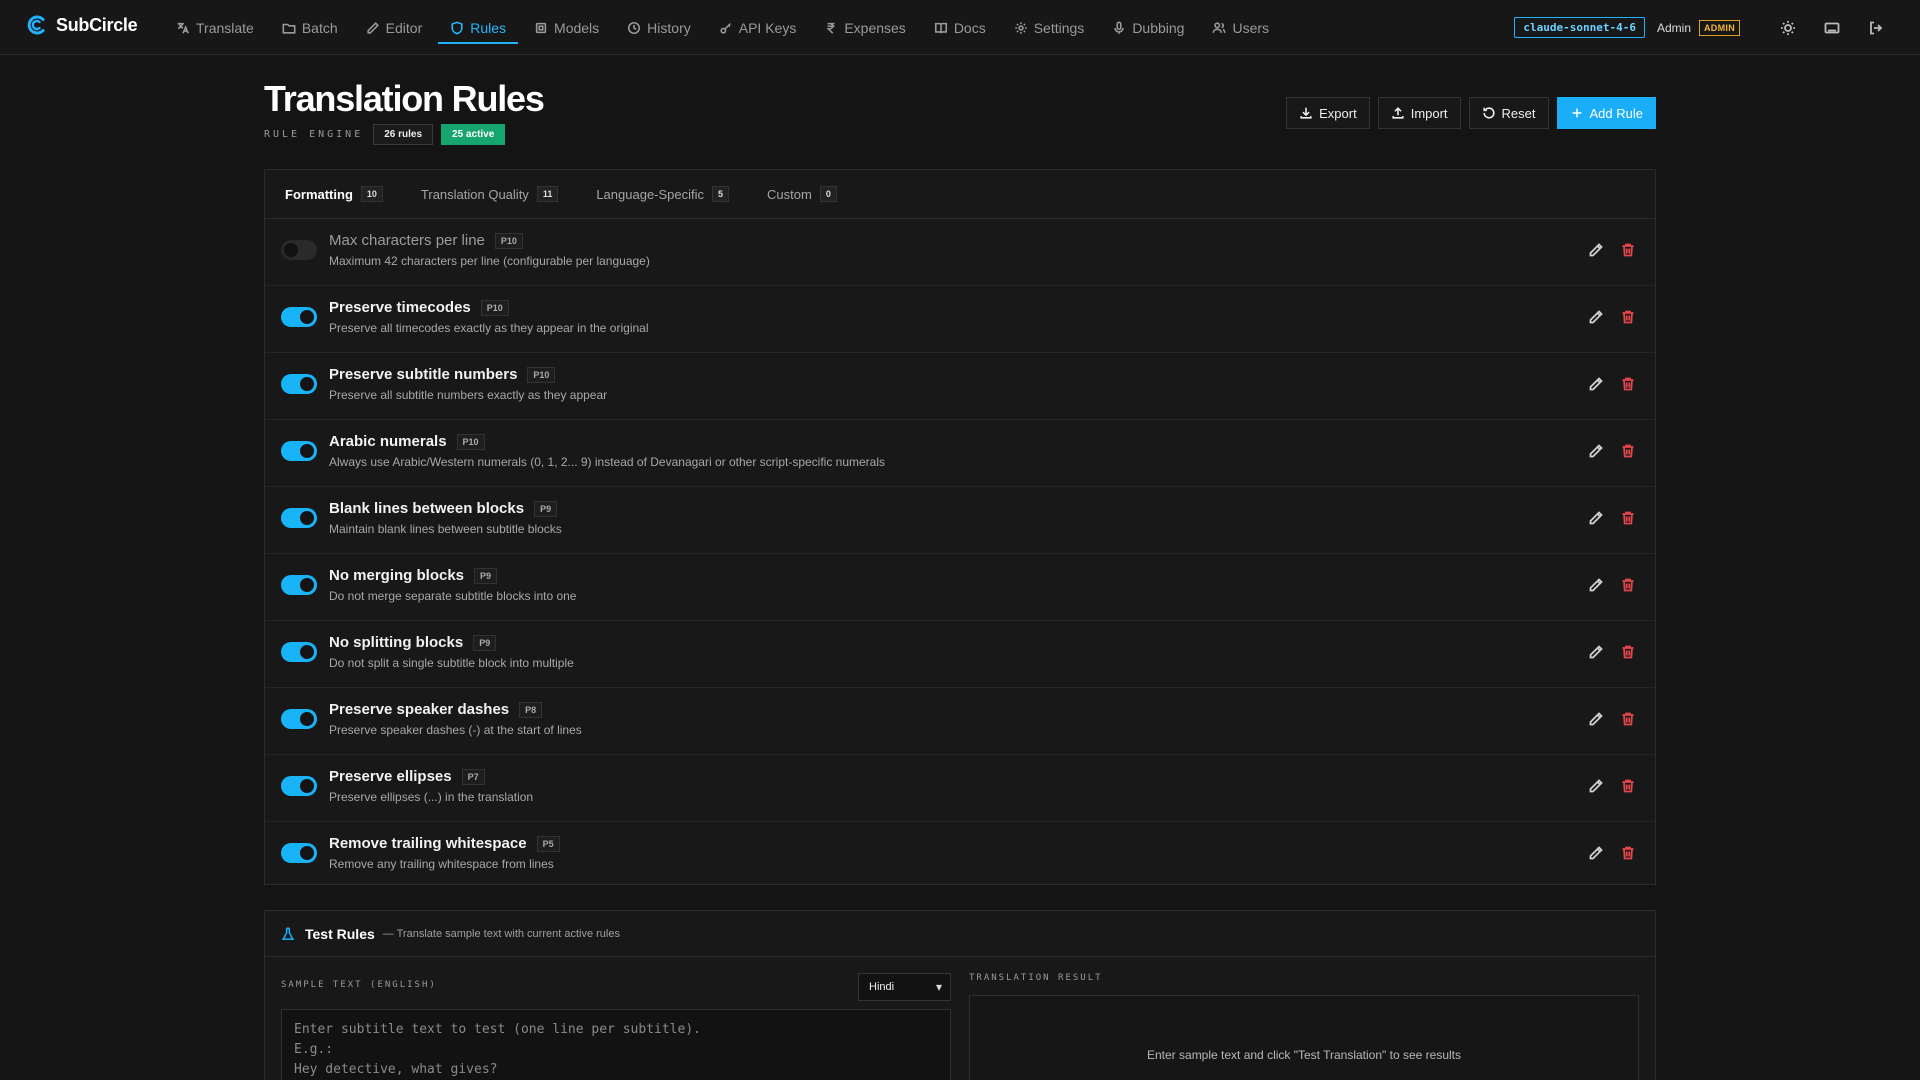 This screenshot has height=1080, width=1920. Describe the element at coordinates (864, 27) in the screenshot. I see `nav-expenses: Expenses` at that location.